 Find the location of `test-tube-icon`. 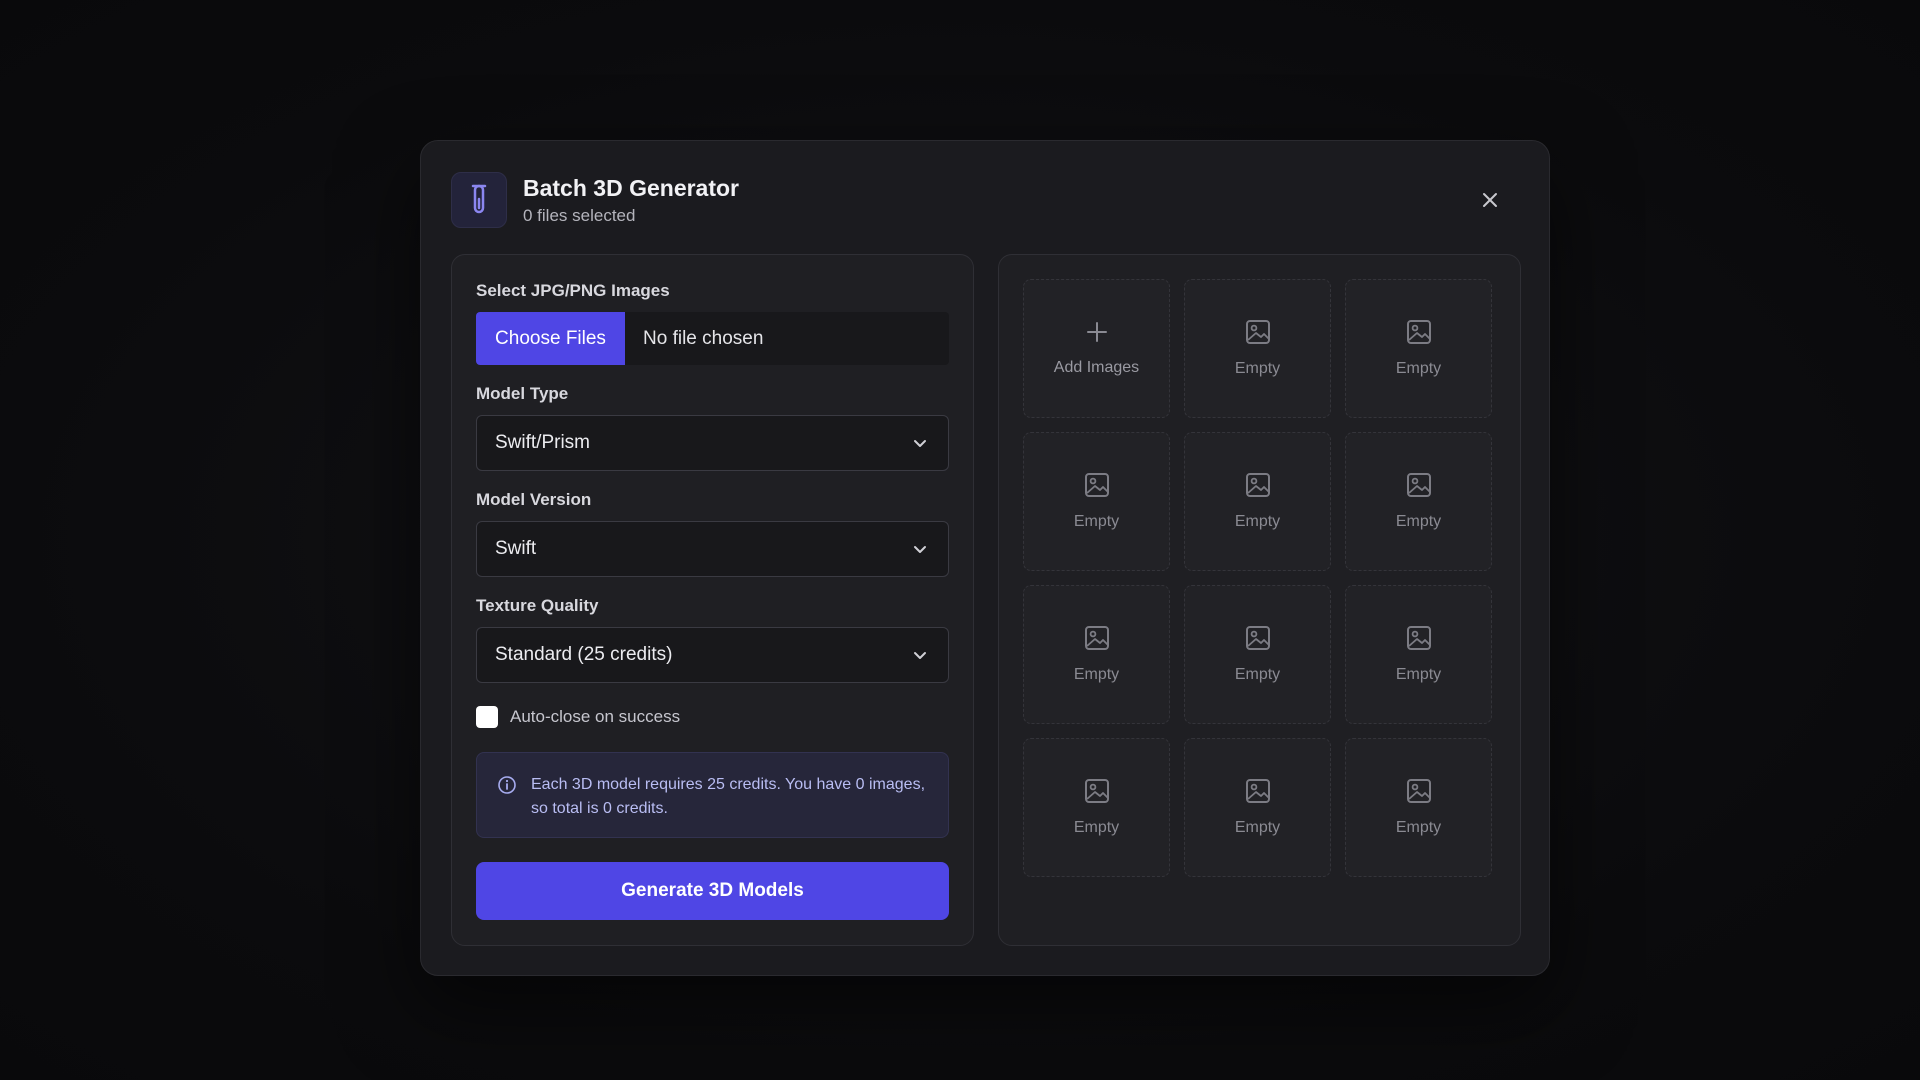

test-tube-icon is located at coordinates (479, 200).